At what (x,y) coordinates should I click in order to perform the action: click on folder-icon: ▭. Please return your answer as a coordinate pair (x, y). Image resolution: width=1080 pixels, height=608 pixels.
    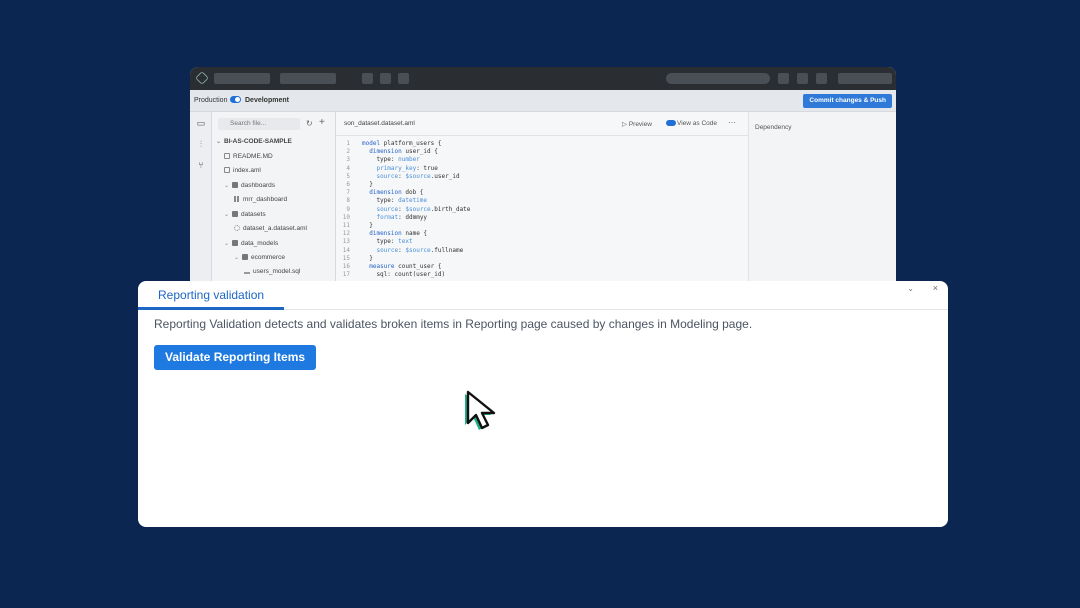
    Looking at the image, I should click on (201, 123).